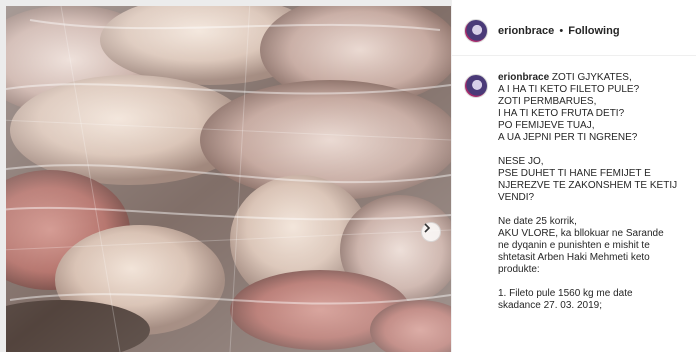  What do you see at coordinates (574, 257) in the screenshot?
I see `caption-line: shtetasit Arben Haki Mehmeti keto` at bounding box center [574, 257].